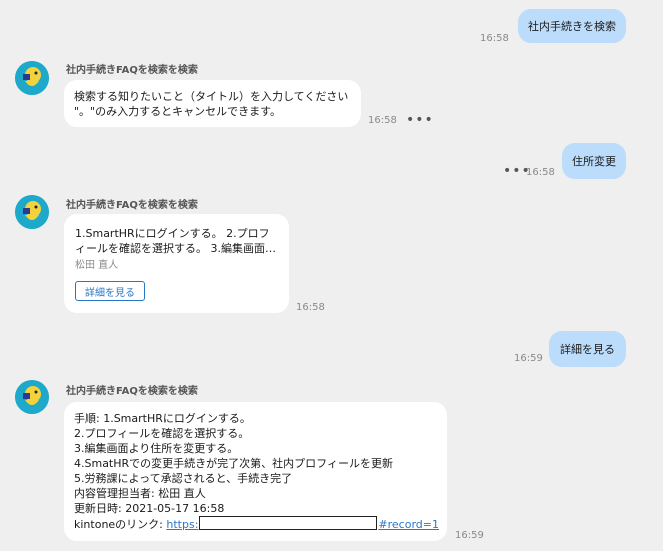 The image size is (663, 551). I want to click on user-message-text: 住所変更, so click(594, 161).